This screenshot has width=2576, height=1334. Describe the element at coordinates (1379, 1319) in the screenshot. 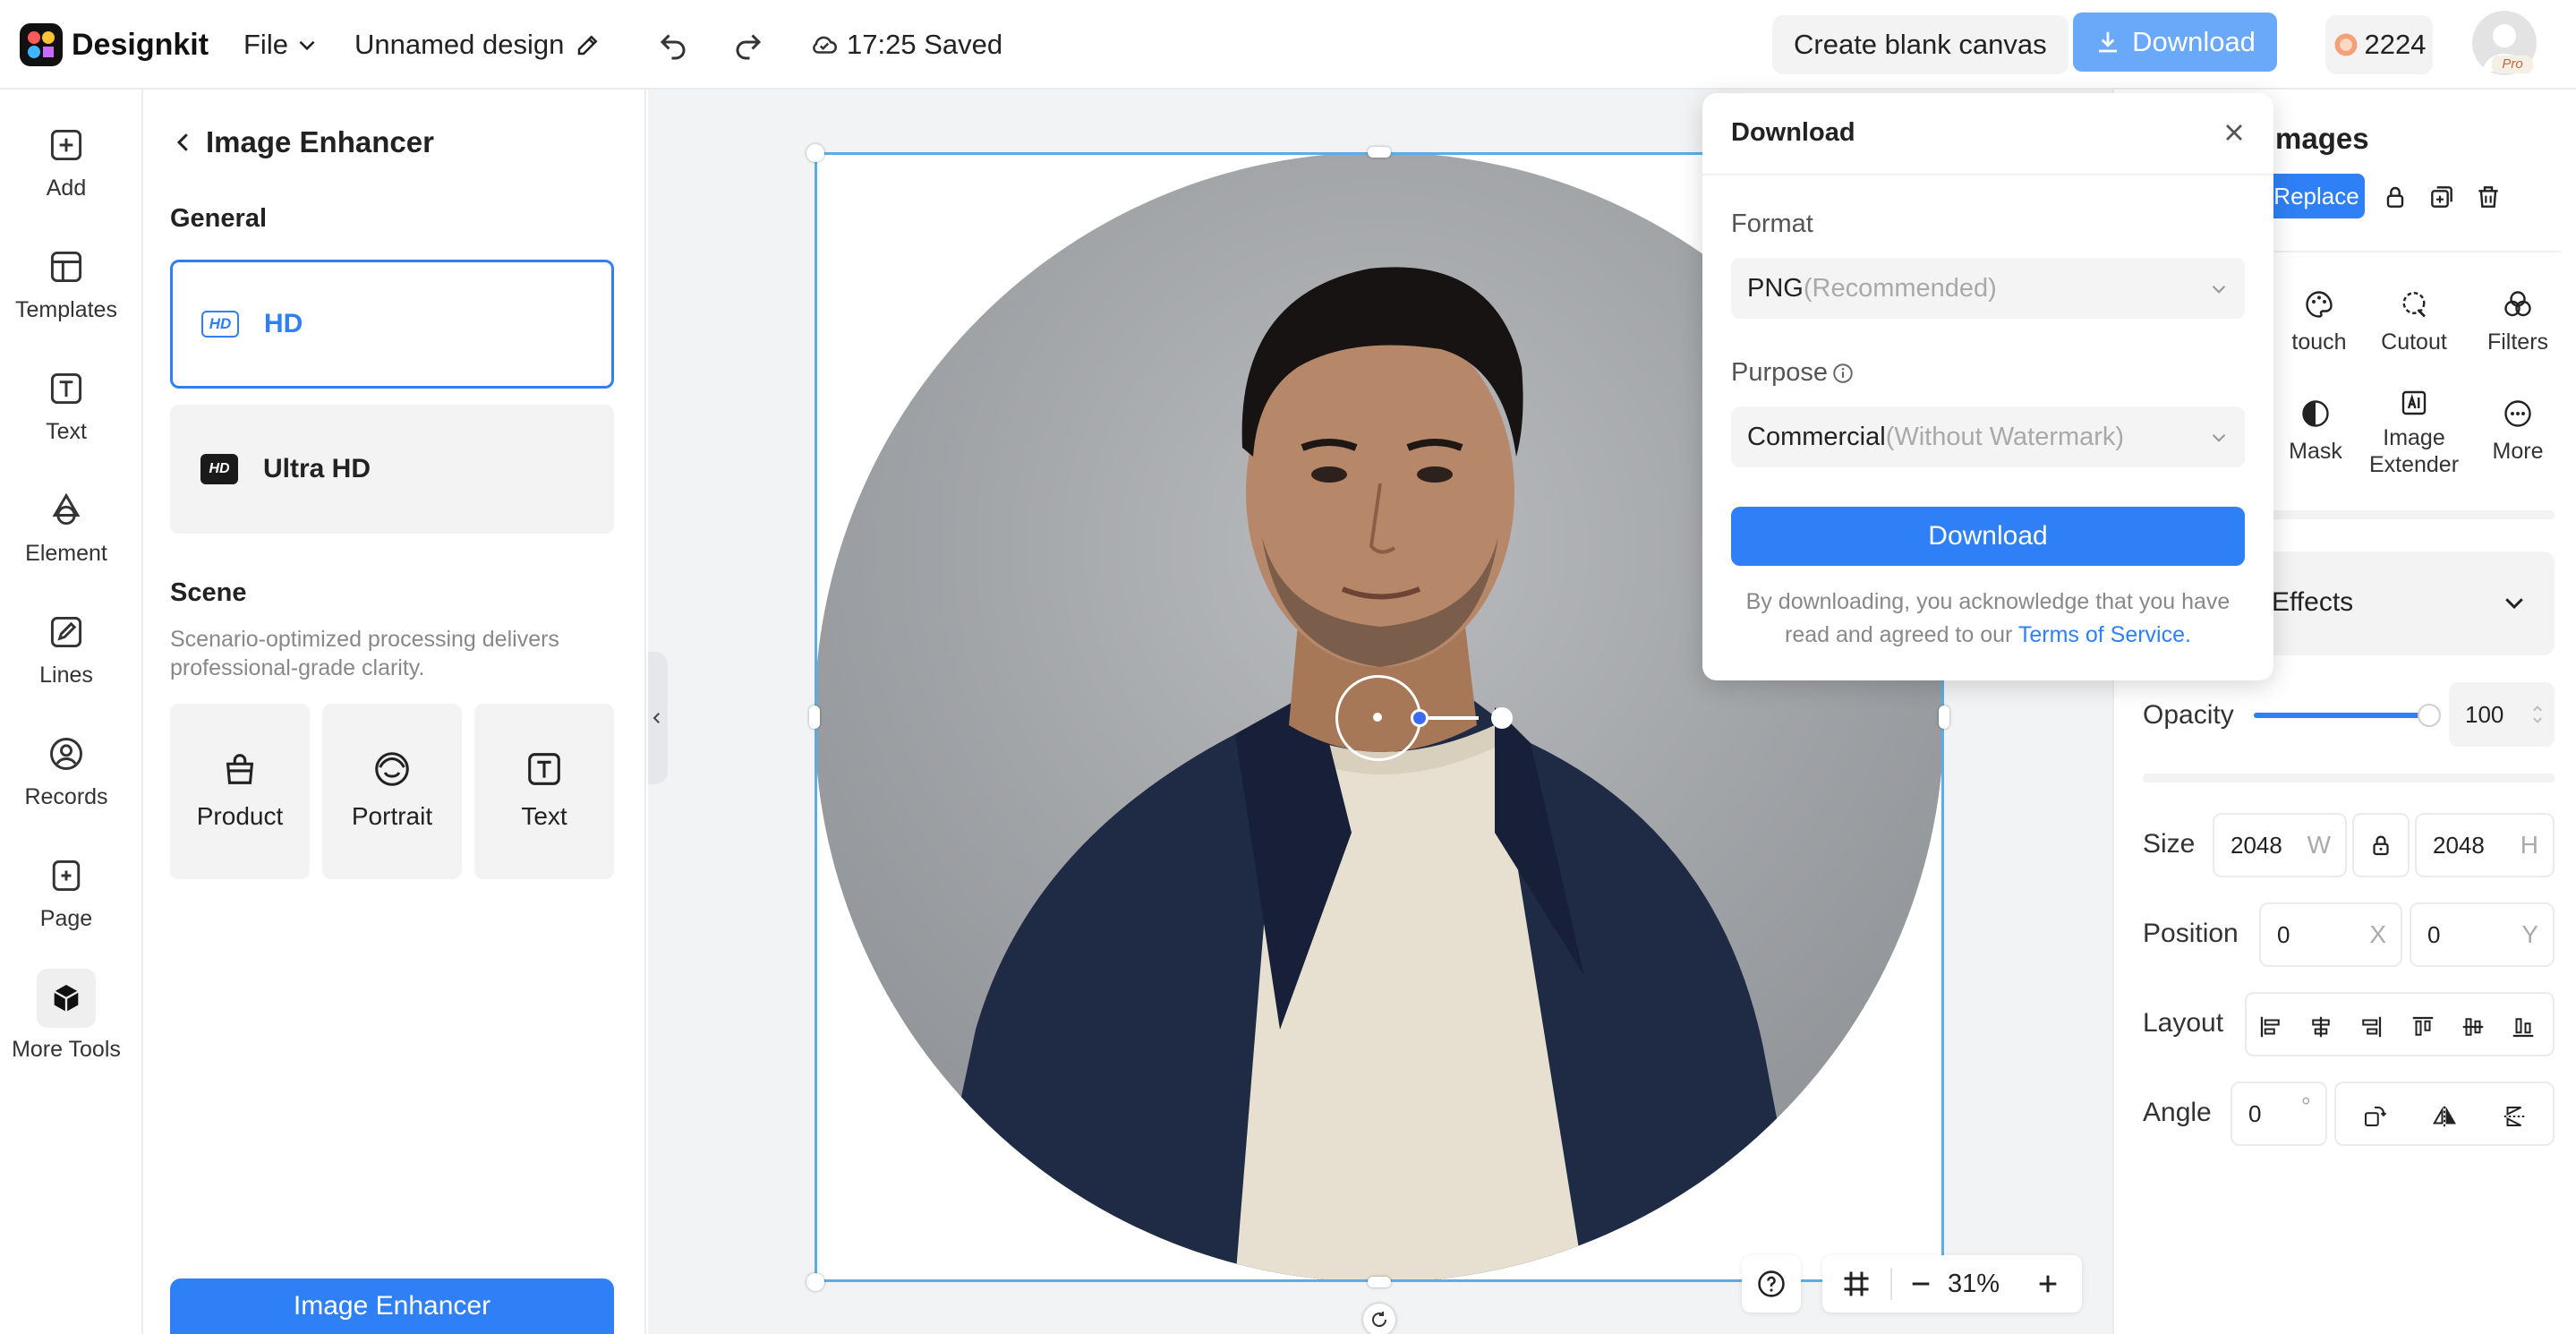

I see `rotate-handle` at that location.